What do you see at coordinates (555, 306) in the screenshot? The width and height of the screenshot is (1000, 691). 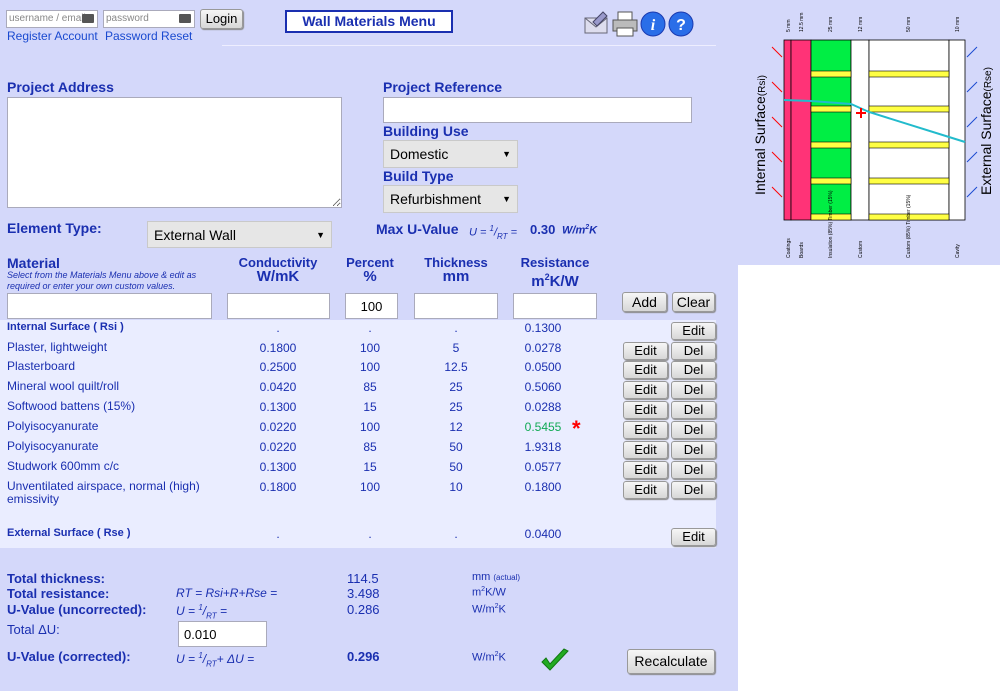 I see `new-resistance-input` at bounding box center [555, 306].